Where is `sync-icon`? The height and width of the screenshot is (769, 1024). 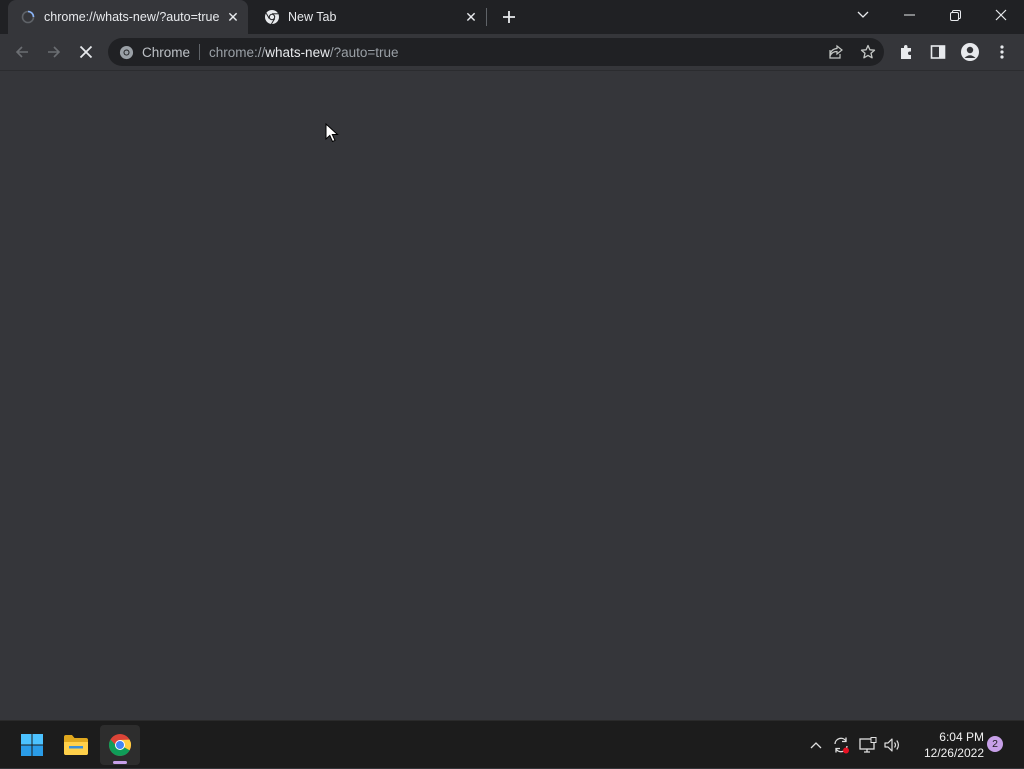 sync-icon is located at coordinates (841, 745).